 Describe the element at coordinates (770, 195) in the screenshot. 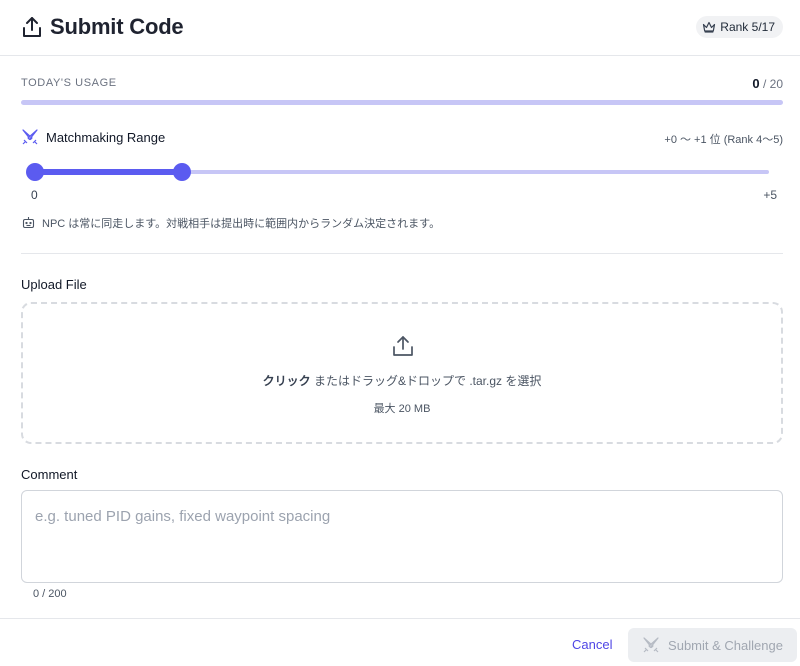

I see `slider-max-label: +5` at that location.